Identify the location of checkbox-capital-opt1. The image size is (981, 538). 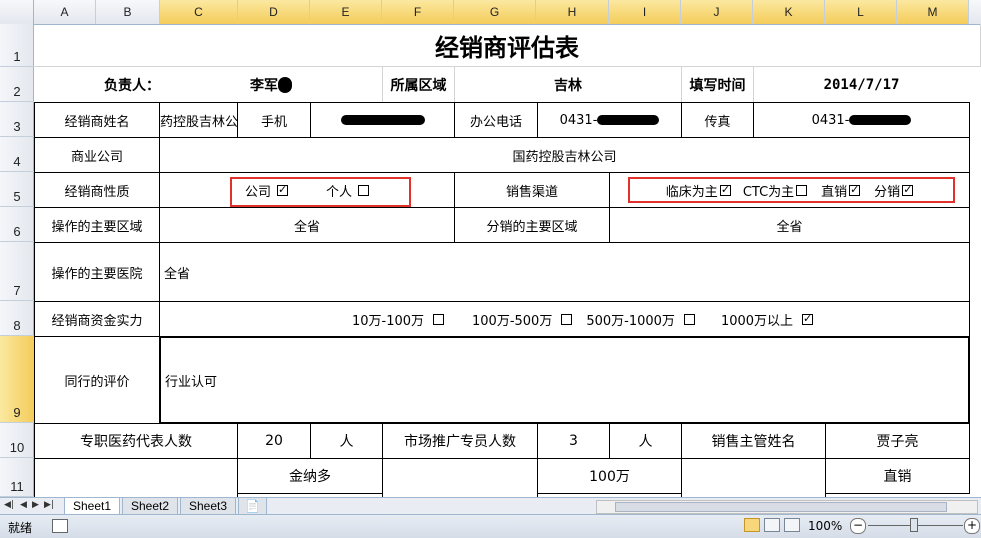
(439, 319).